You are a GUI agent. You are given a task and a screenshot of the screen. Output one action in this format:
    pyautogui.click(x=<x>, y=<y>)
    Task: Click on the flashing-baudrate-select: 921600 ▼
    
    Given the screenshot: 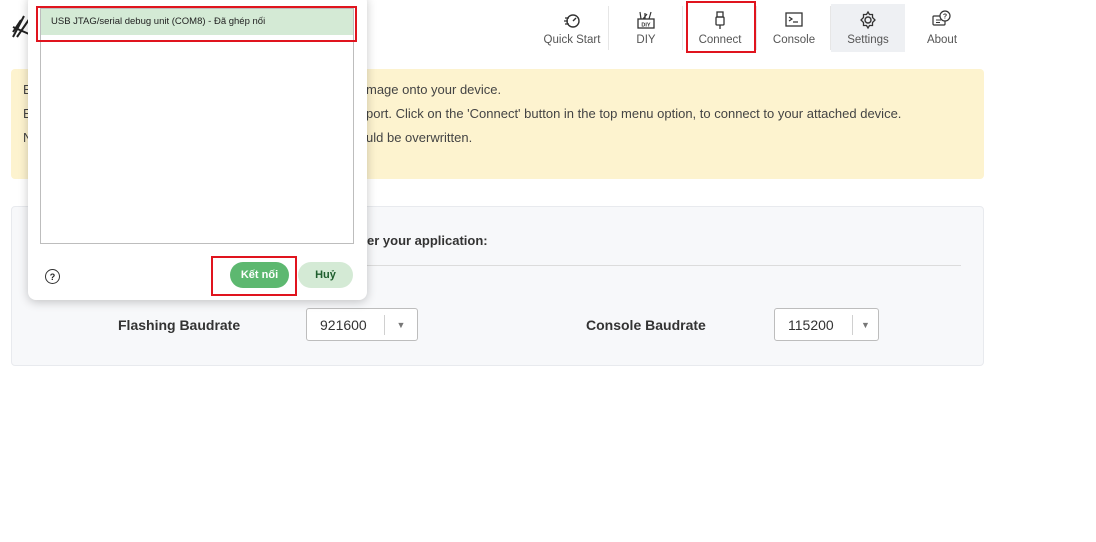 What is the action you would take?
    pyautogui.click(x=362, y=324)
    